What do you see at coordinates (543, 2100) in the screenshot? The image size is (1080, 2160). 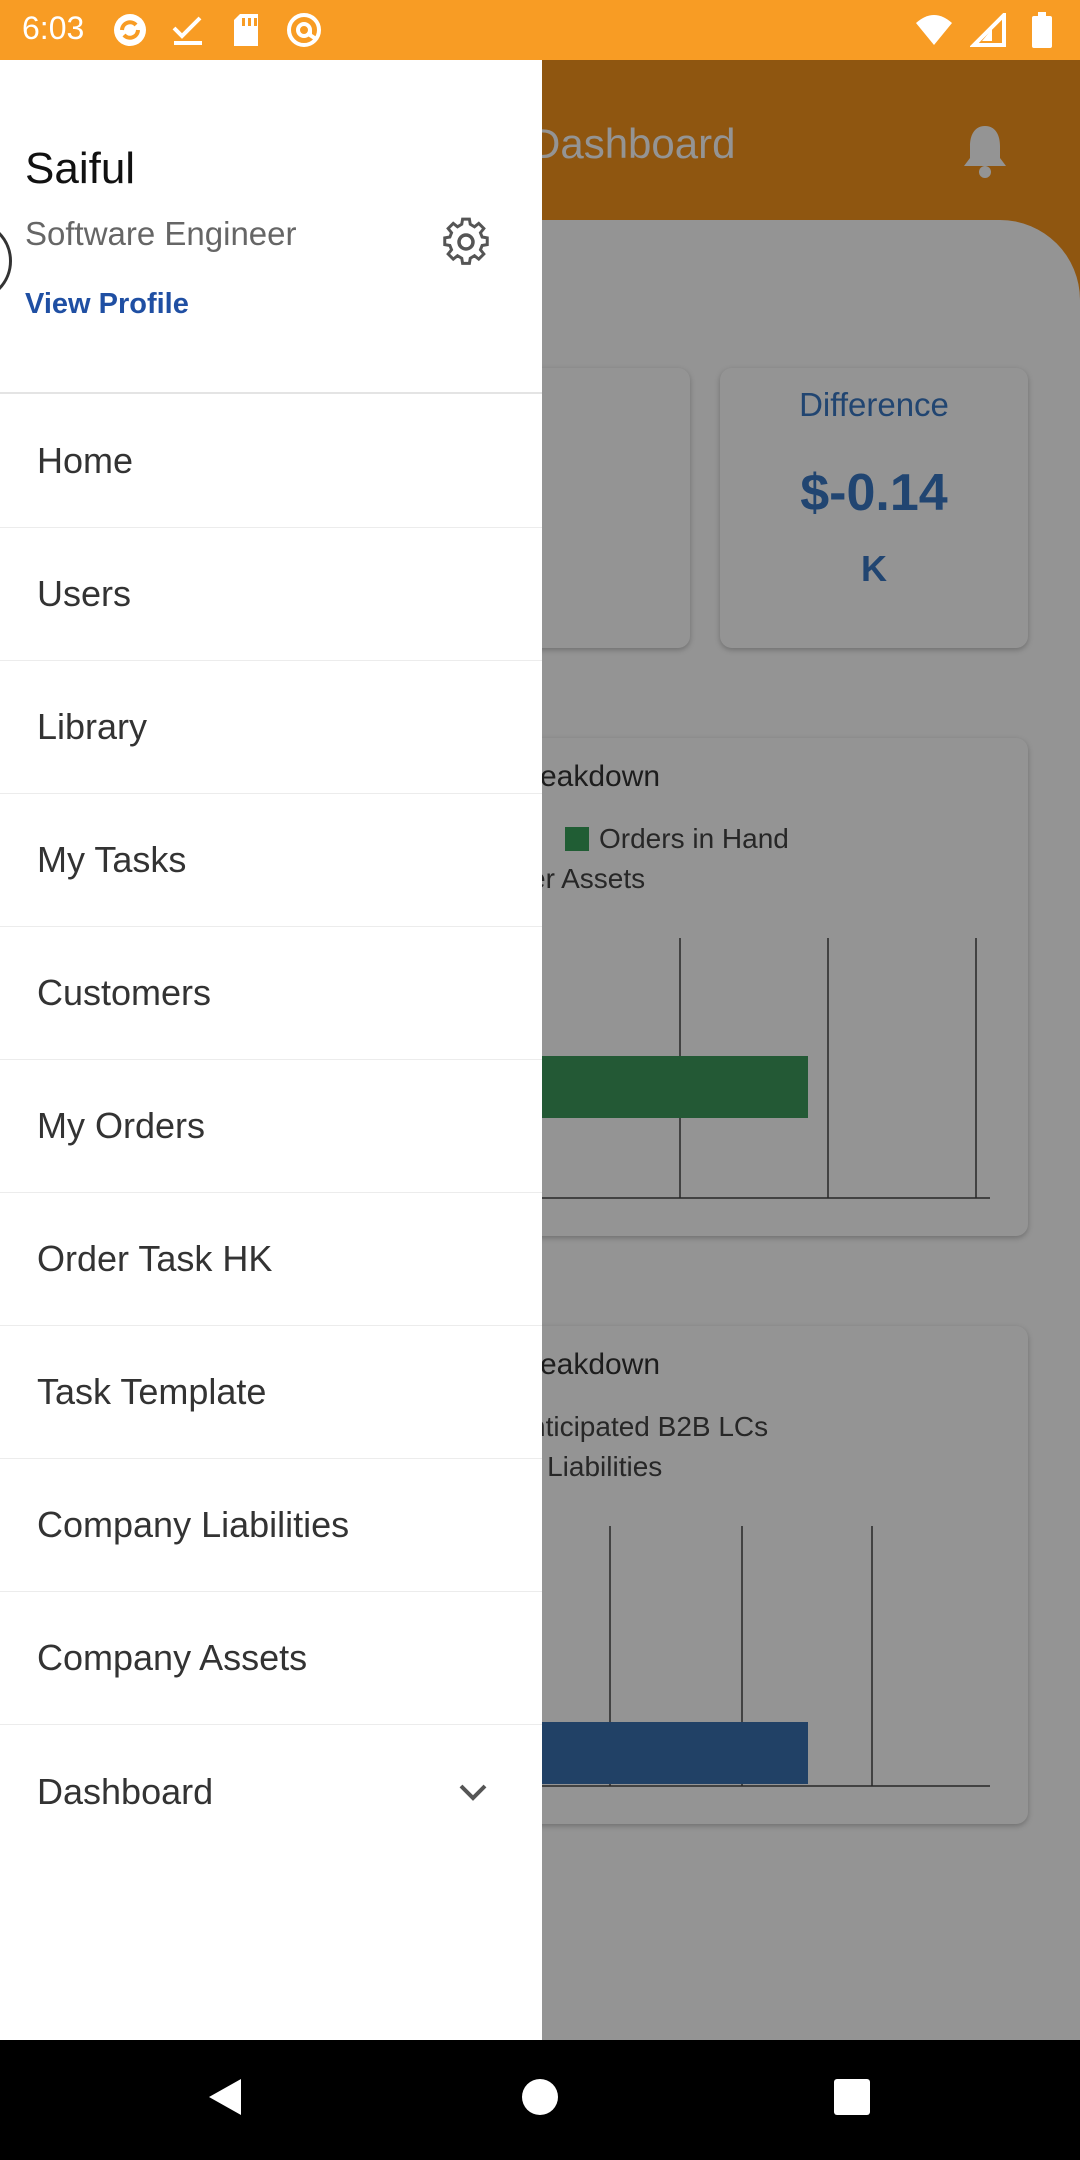 I see `home-icon` at bounding box center [543, 2100].